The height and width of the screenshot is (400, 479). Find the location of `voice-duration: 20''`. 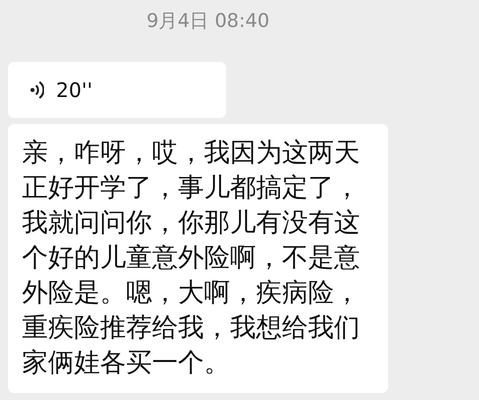

voice-duration: 20'' is located at coordinates (74, 90).